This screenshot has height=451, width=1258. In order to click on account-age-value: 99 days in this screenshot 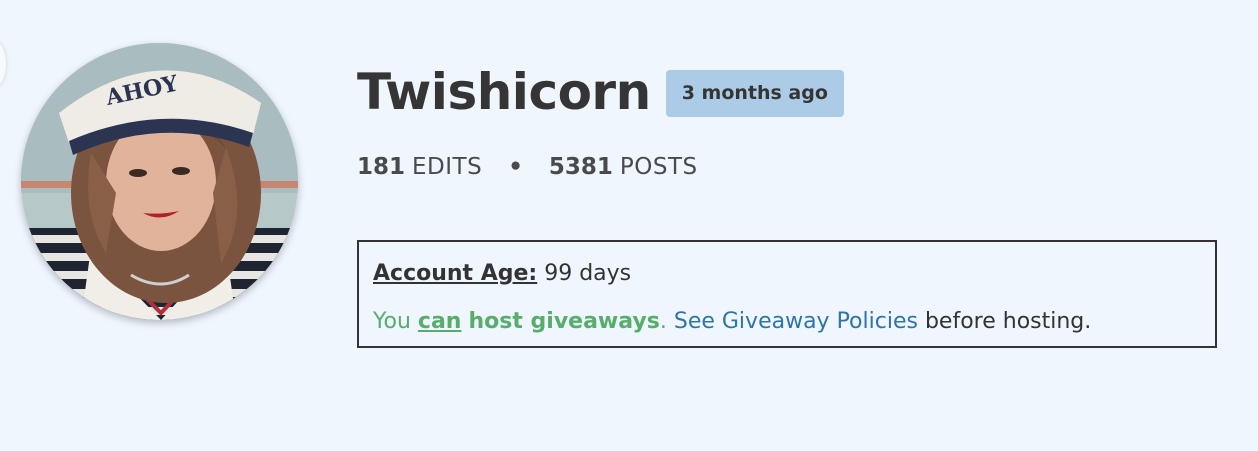, I will do `click(588, 273)`.